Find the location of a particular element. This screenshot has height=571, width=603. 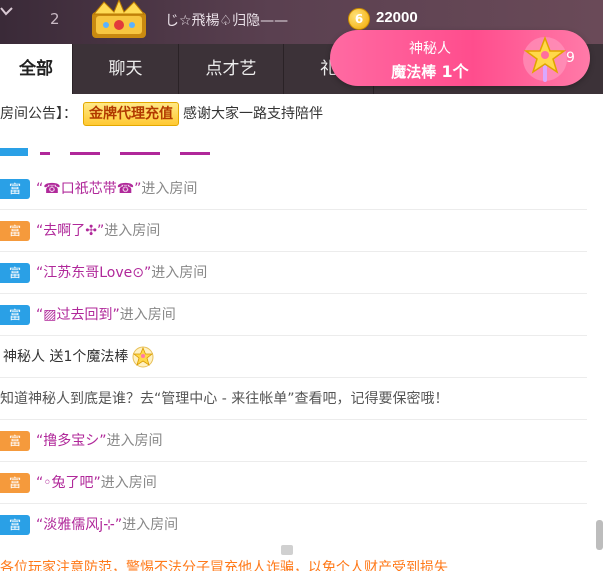

list-item: 富 “▨过去回到”进入房间 is located at coordinates (293, 315).